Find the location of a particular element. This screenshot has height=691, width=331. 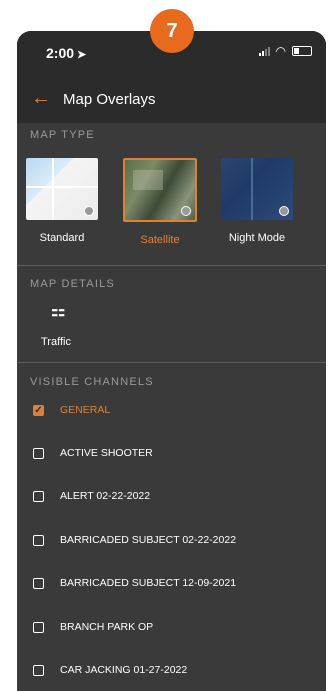

status-time: 2:00 ➤ is located at coordinates (66, 53).